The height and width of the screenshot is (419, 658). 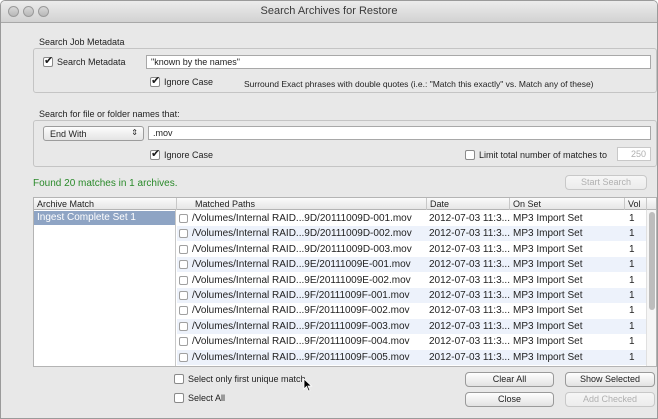 What do you see at coordinates (105, 288) in the screenshot?
I see `archive-match-list: Ingest Complete Set 1` at bounding box center [105, 288].